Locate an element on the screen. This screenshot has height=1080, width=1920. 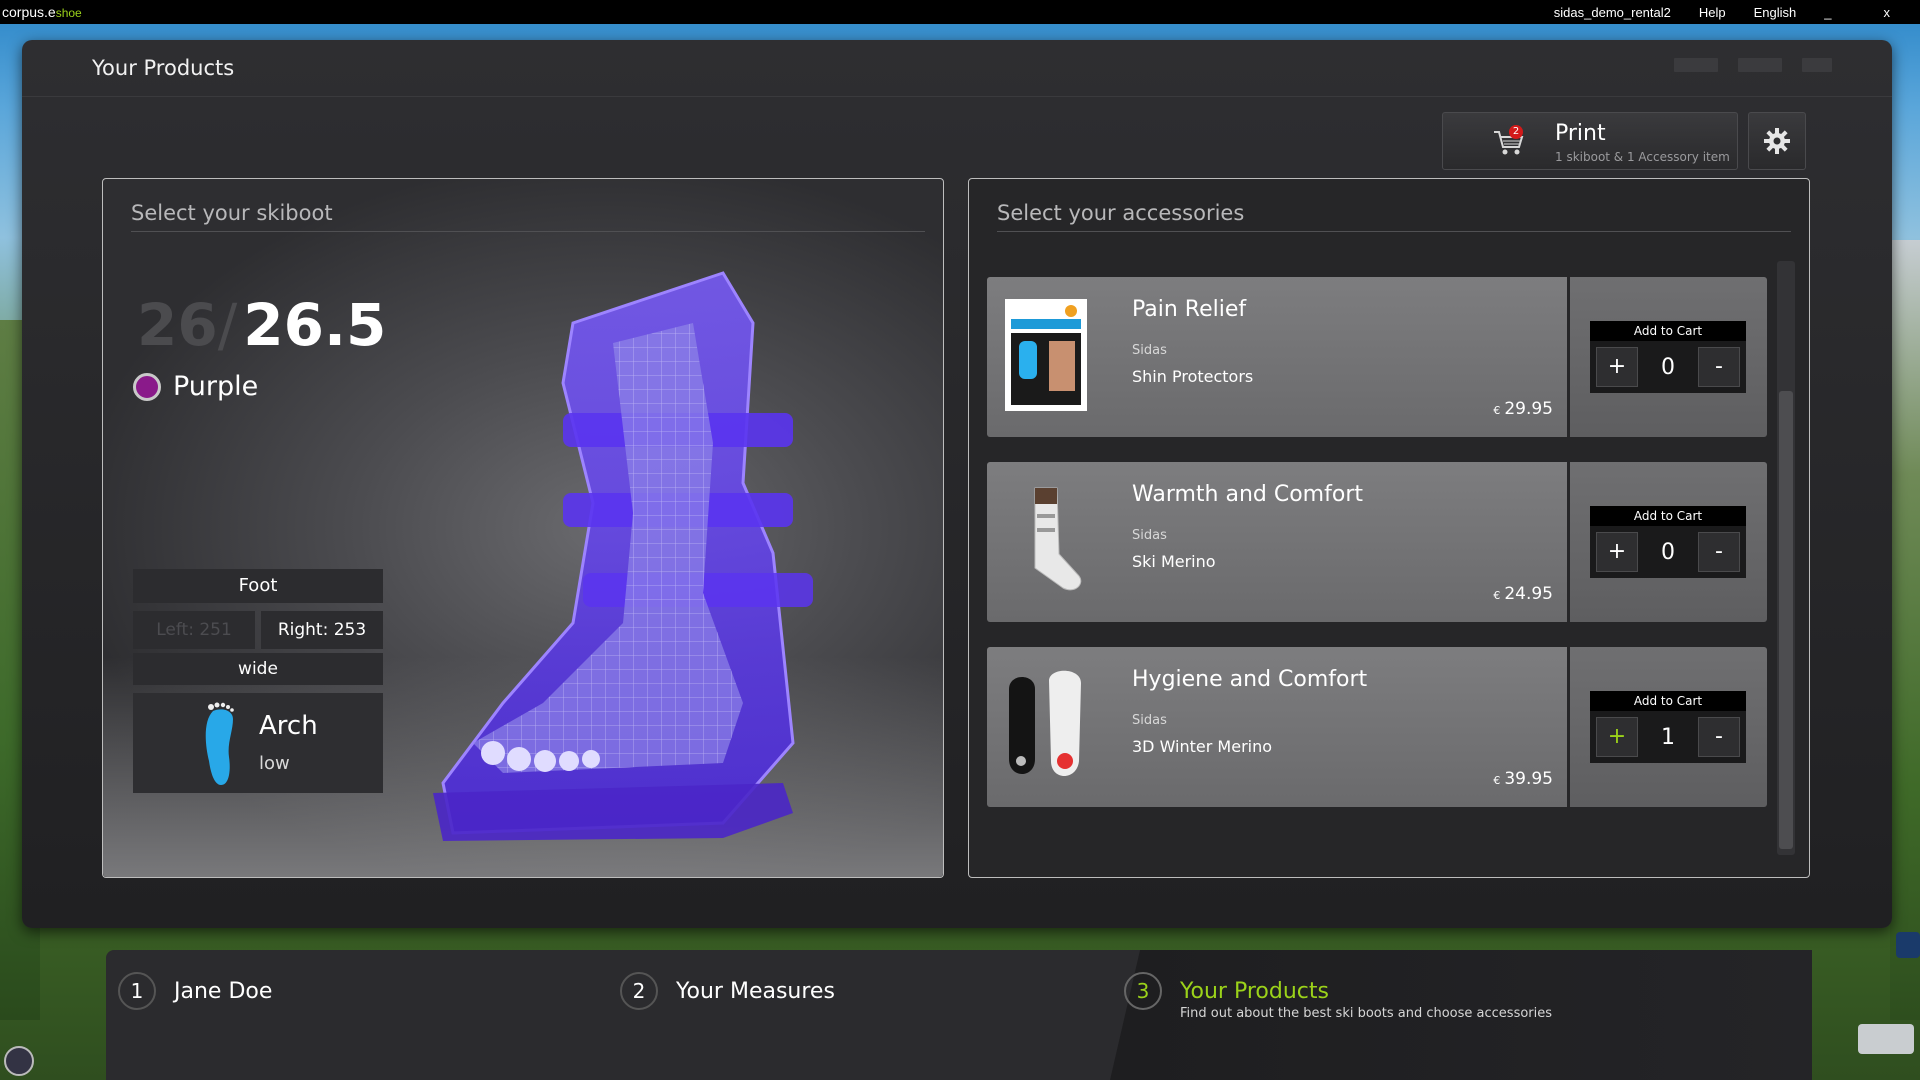
system-menu: sidas_demo_rental2 Help English _ x is located at coordinates (1737, 12).